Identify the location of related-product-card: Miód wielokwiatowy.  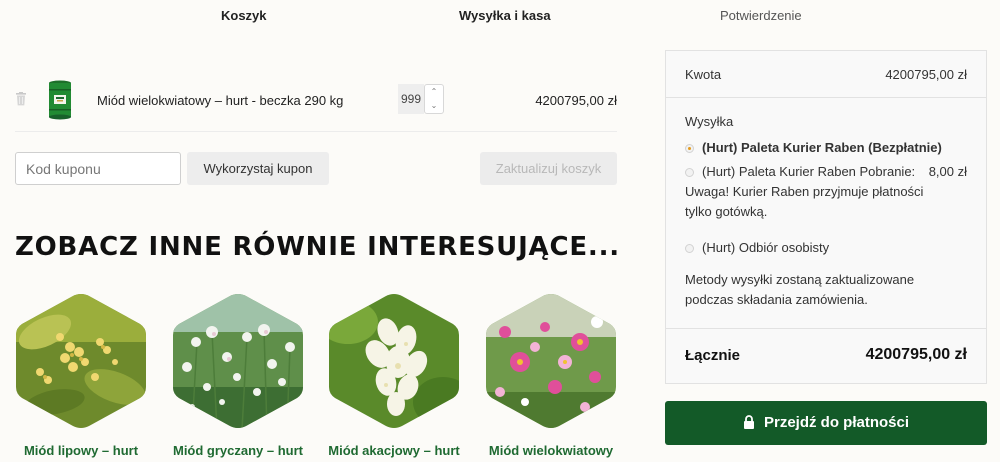
(551, 377).